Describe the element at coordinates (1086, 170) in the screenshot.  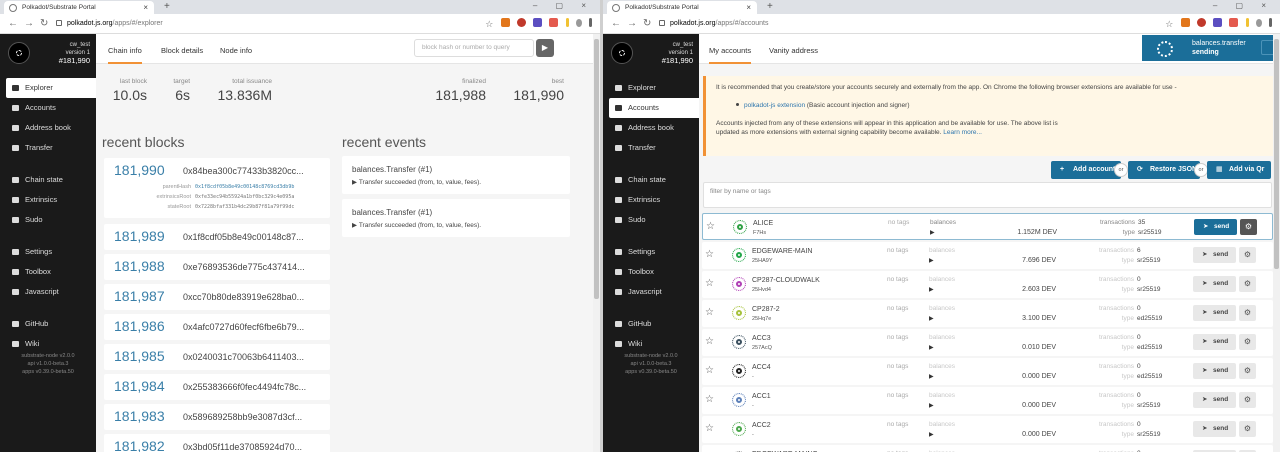
I see `add-account-button: + Add account` at that location.